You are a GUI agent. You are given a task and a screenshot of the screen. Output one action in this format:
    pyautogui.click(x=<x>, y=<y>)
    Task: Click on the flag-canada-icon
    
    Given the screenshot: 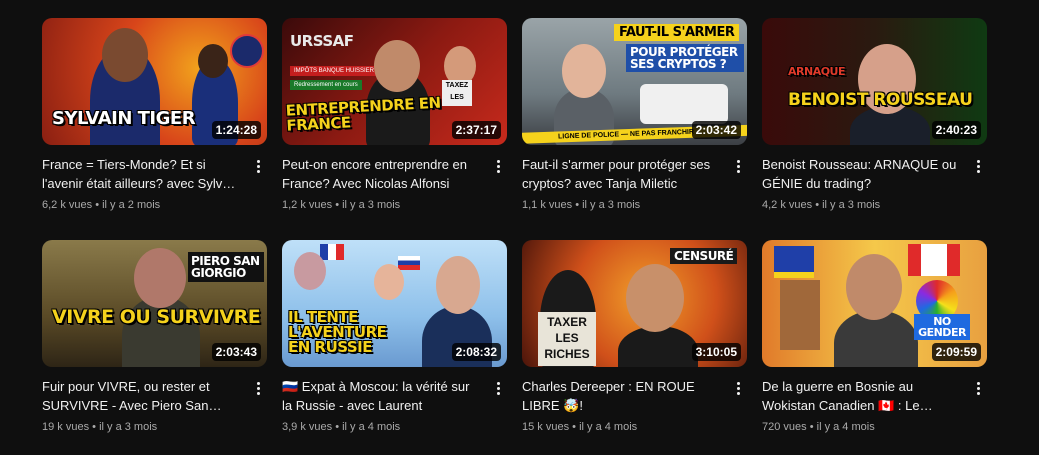 What is the action you would take?
    pyautogui.click(x=934, y=260)
    